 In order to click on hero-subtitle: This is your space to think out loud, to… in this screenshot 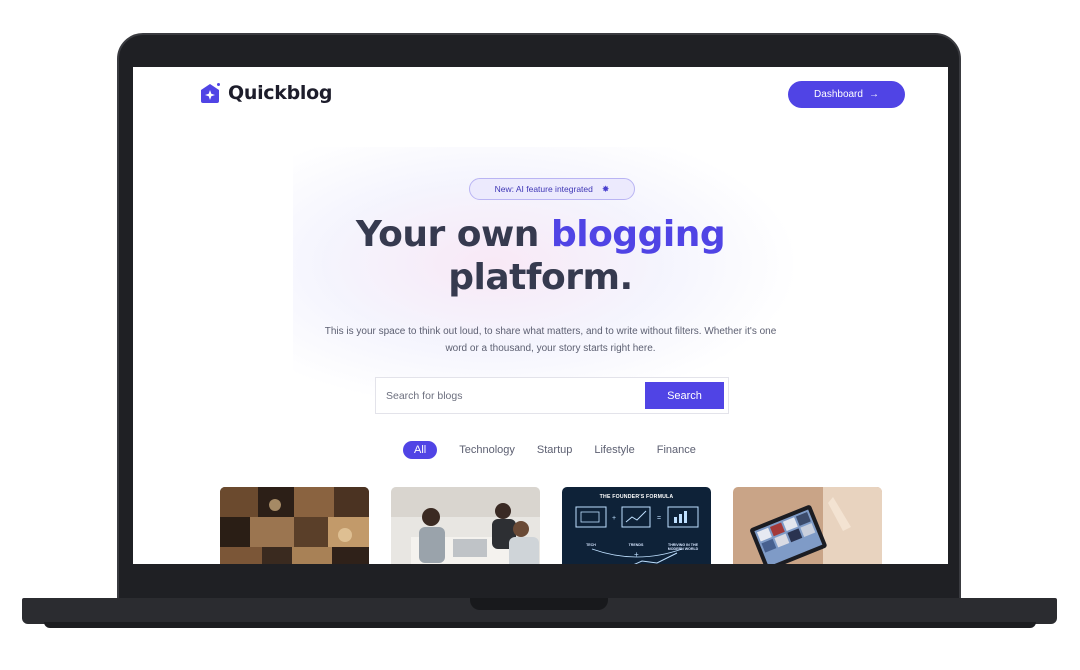, I will do `click(550, 340)`.